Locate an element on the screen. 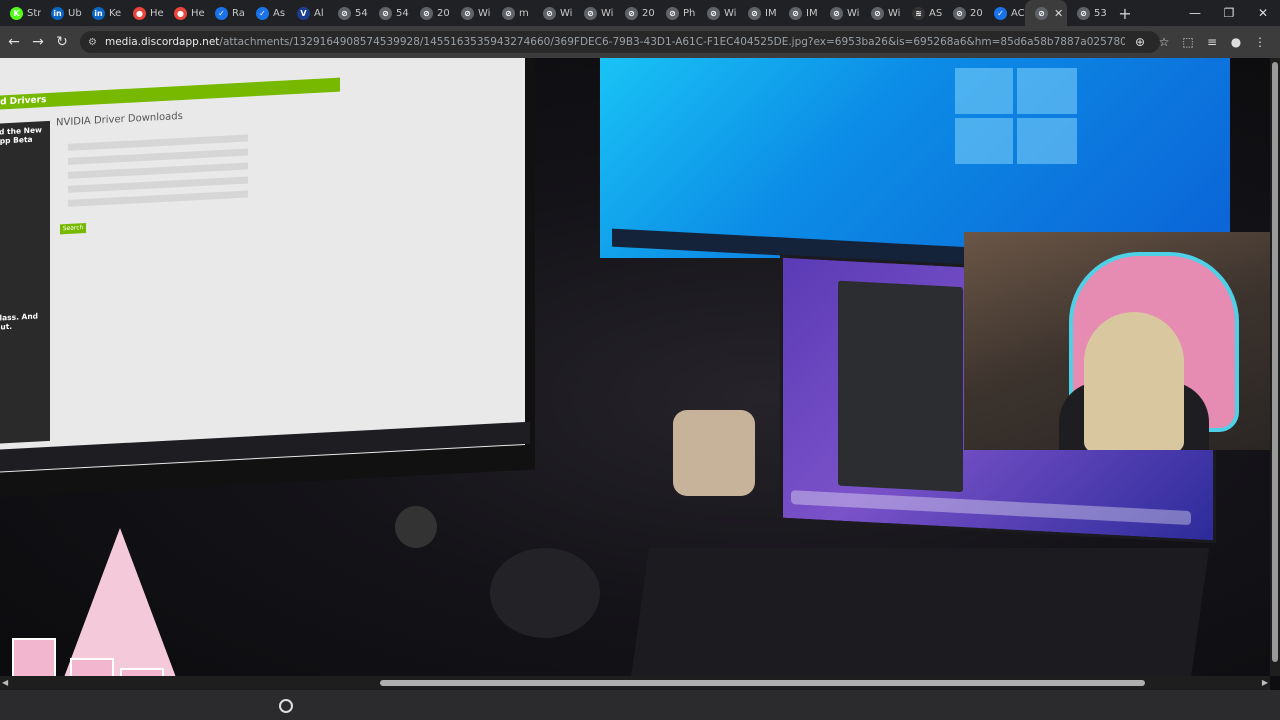 Image resolution: width=1280 pixels, height=720 pixels. profile-icon: ● is located at coordinates (1236, 42).